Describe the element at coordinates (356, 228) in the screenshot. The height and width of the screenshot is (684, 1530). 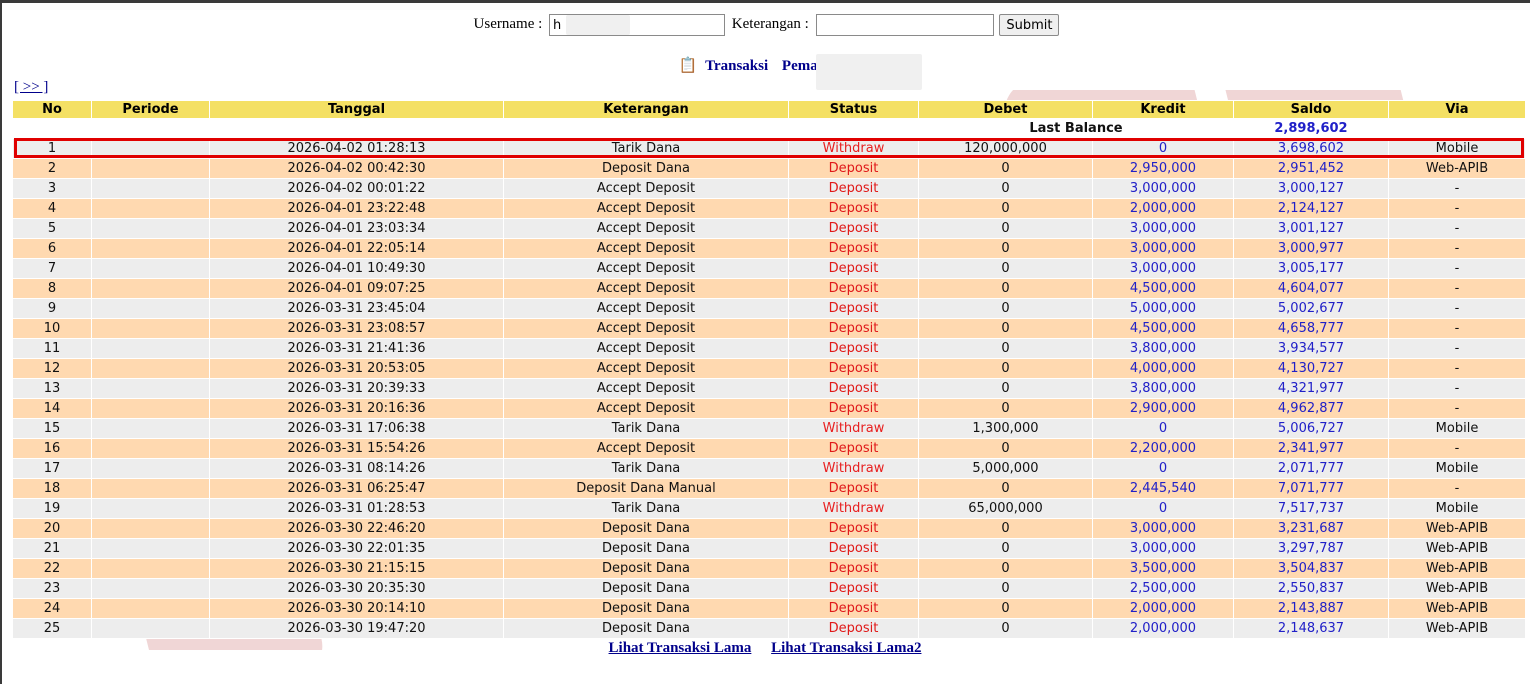
I see `cell-tanggal: 2026-04-01 23:03:34` at that location.